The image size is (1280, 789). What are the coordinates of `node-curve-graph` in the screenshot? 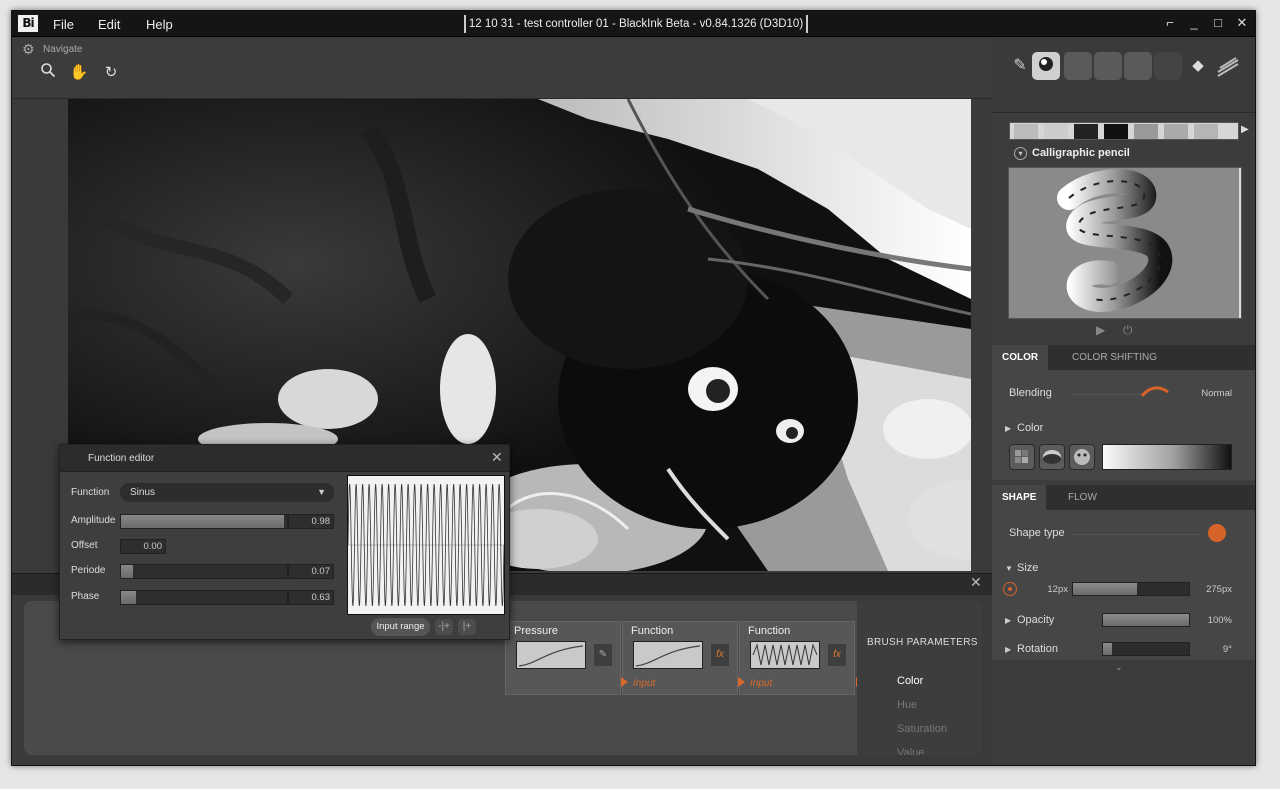 It's located at (668, 655).